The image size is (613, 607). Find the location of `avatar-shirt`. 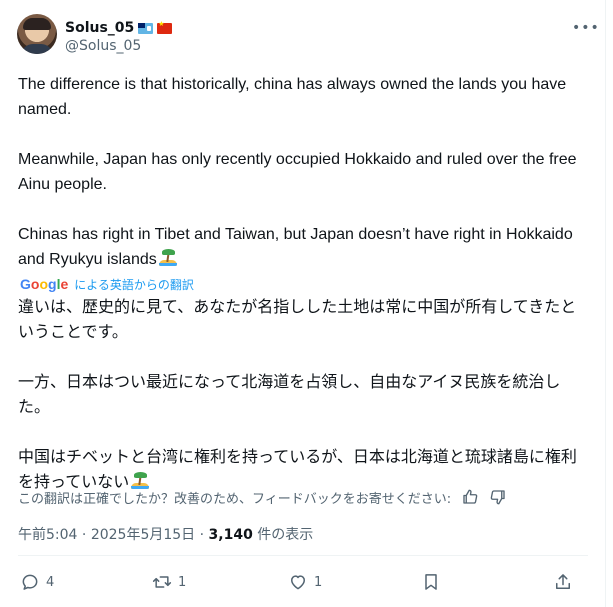

avatar-shirt is located at coordinates (37, 49).